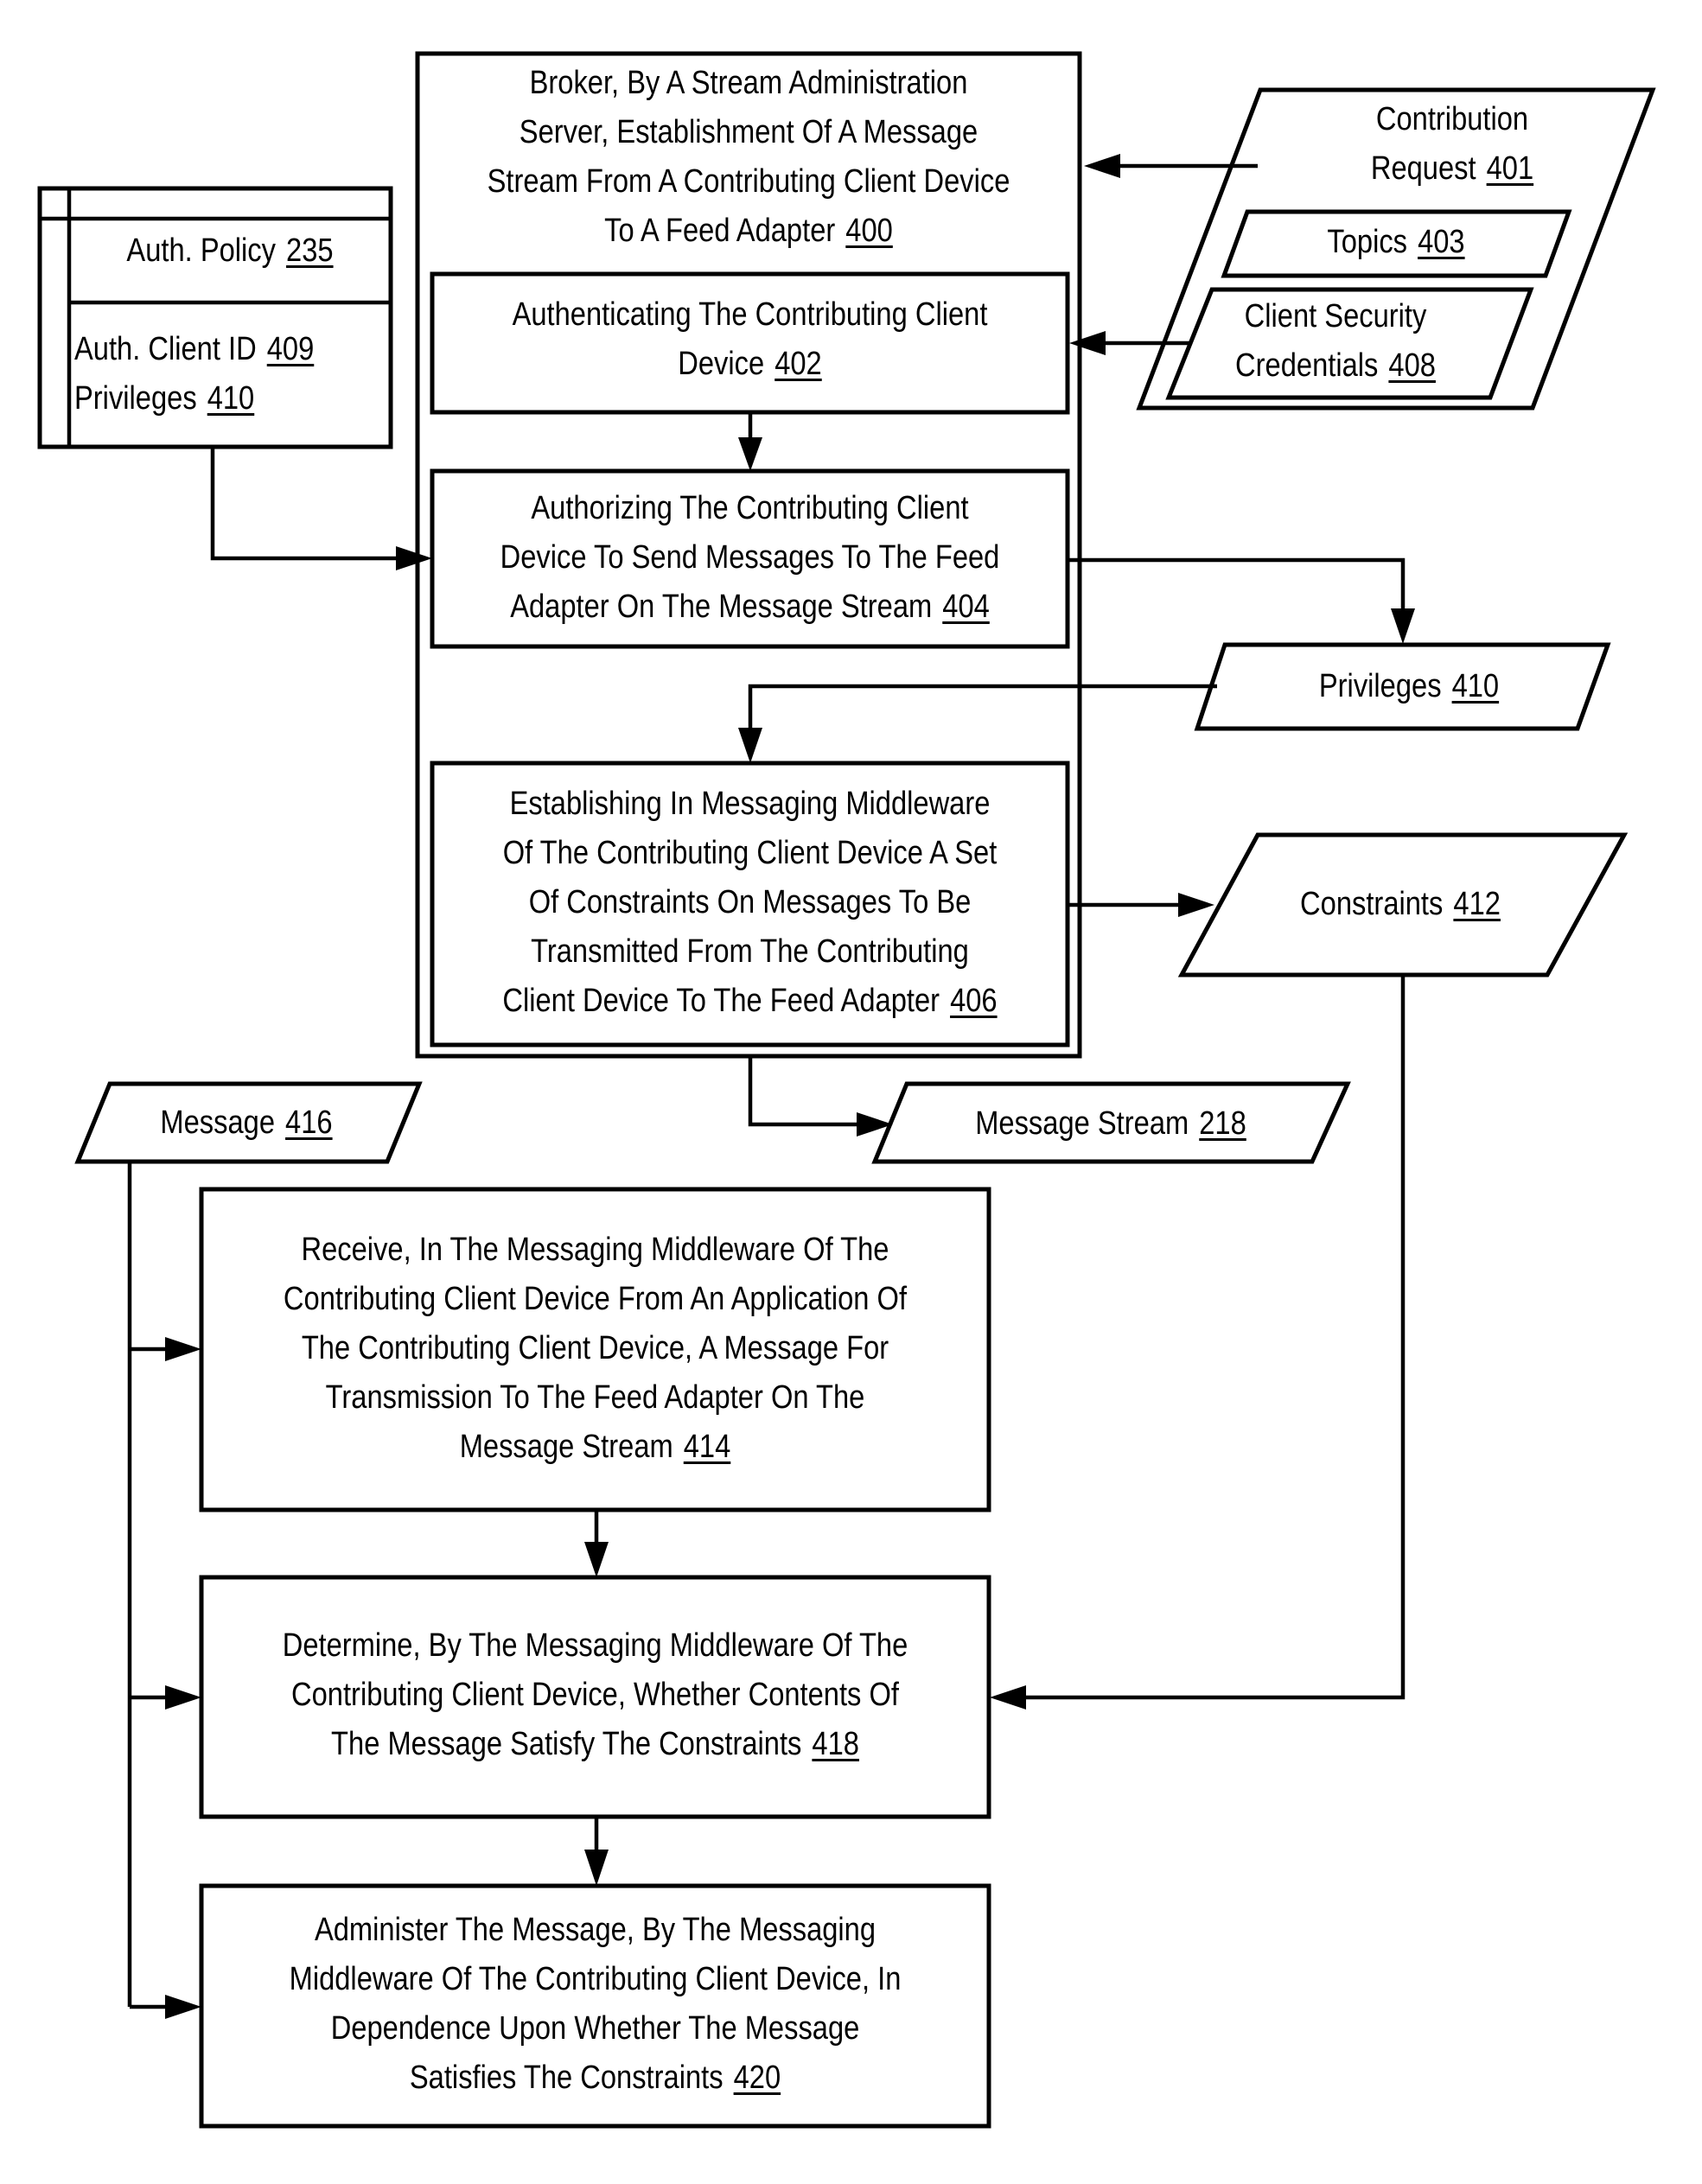  What do you see at coordinates (1477, 904) in the screenshot?
I see `ref-number: 412` at bounding box center [1477, 904].